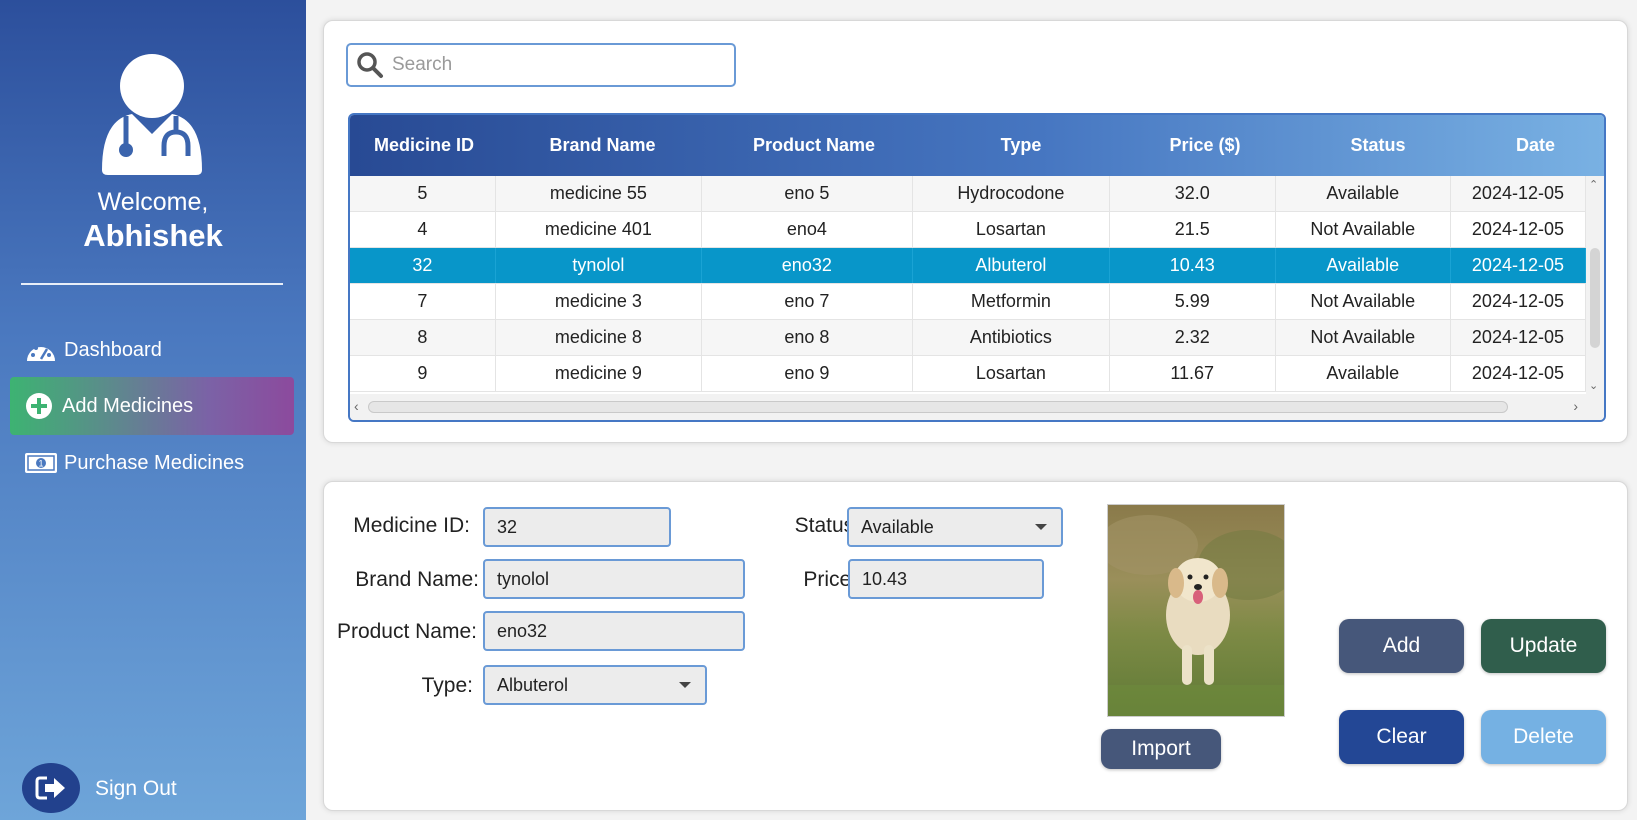  What do you see at coordinates (599, 301) in the screenshot?
I see `cell-brand-name: medicine 3` at bounding box center [599, 301].